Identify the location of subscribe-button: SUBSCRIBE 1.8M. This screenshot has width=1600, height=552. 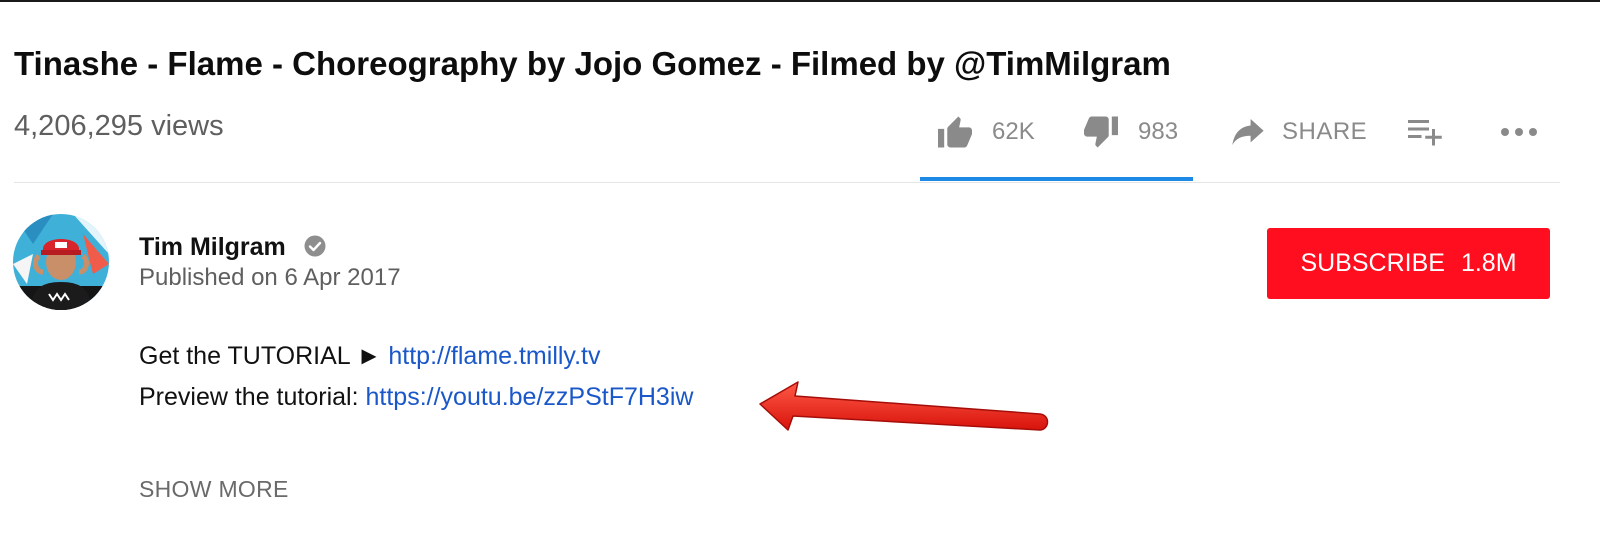
(1408, 263).